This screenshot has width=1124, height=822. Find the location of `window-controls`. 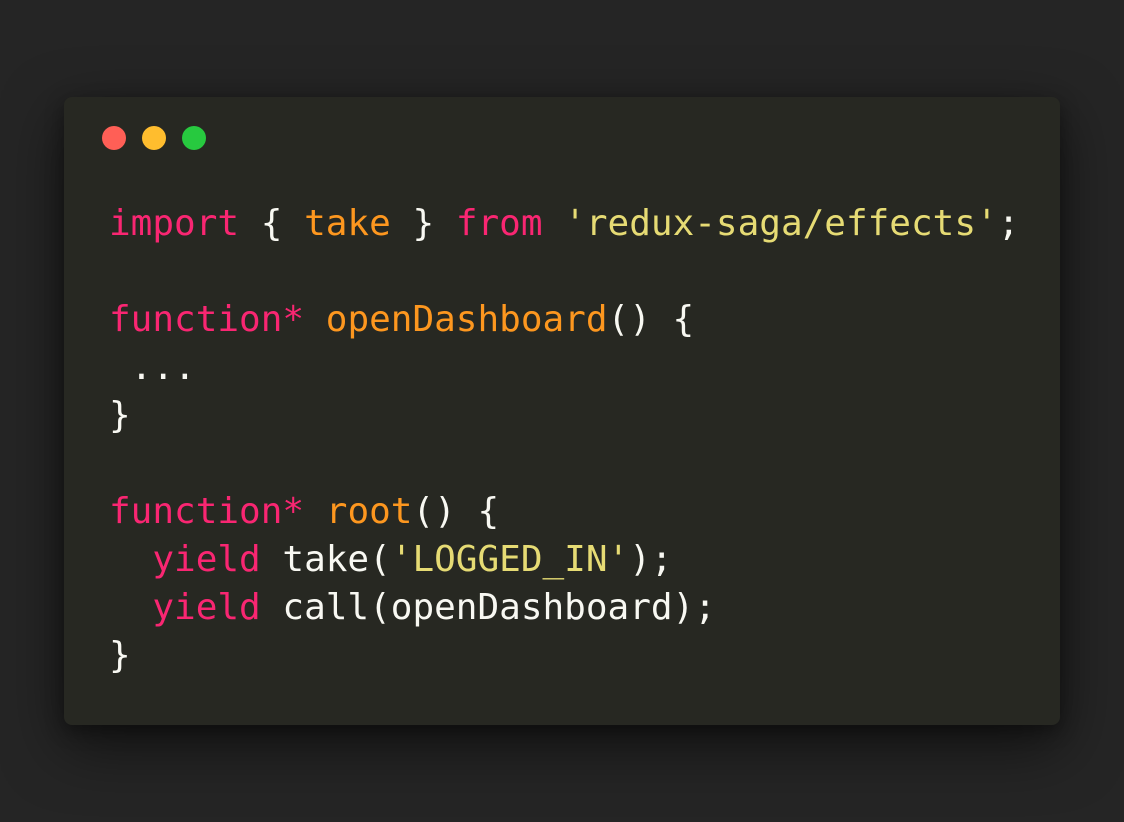

window-controls is located at coordinates (154, 138).